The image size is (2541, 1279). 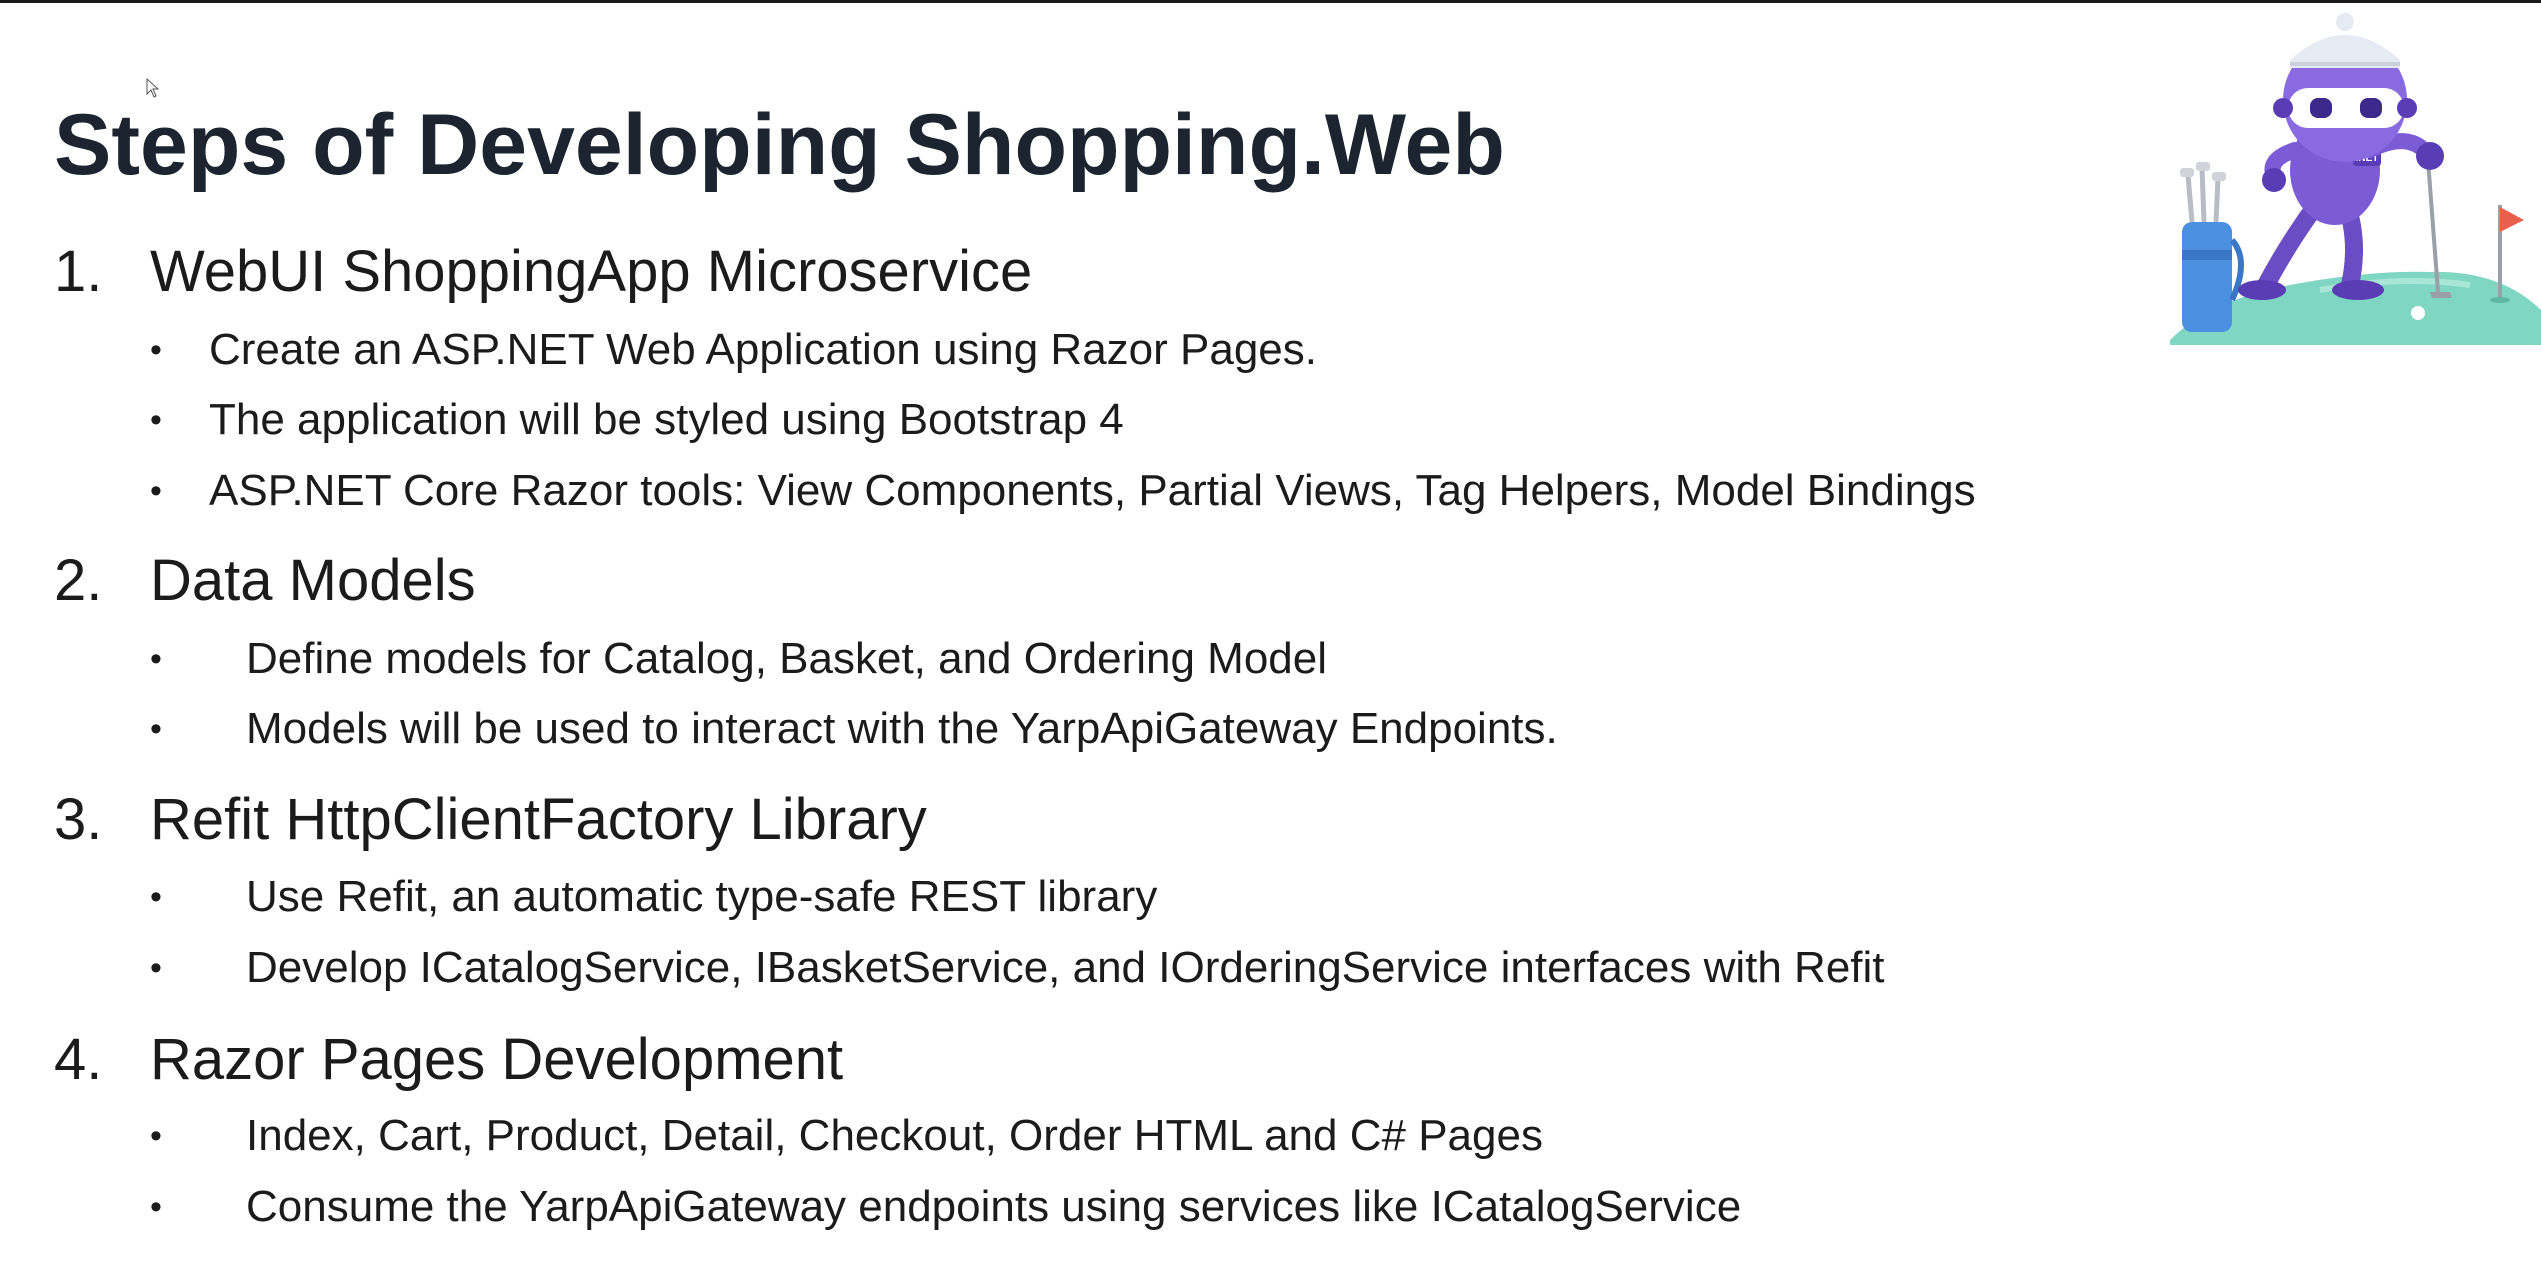 What do you see at coordinates (2355, 179) in the screenshot?
I see `dotnet-bot-golf-icon: .NET` at bounding box center [2355, 179].